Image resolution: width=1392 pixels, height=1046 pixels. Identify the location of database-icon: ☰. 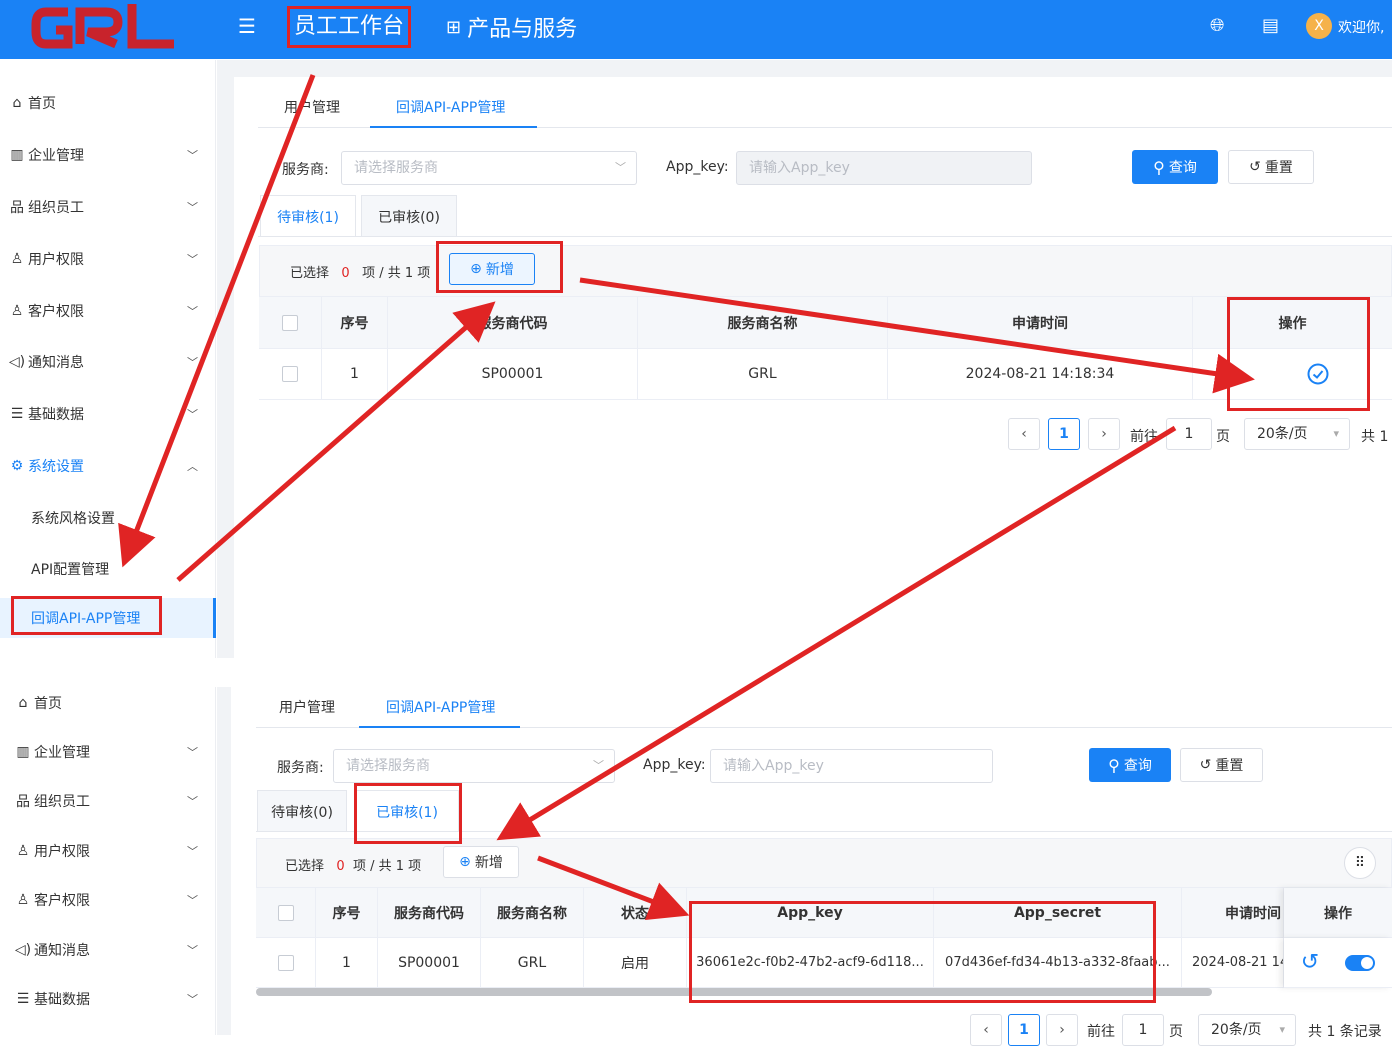
(17, 414).